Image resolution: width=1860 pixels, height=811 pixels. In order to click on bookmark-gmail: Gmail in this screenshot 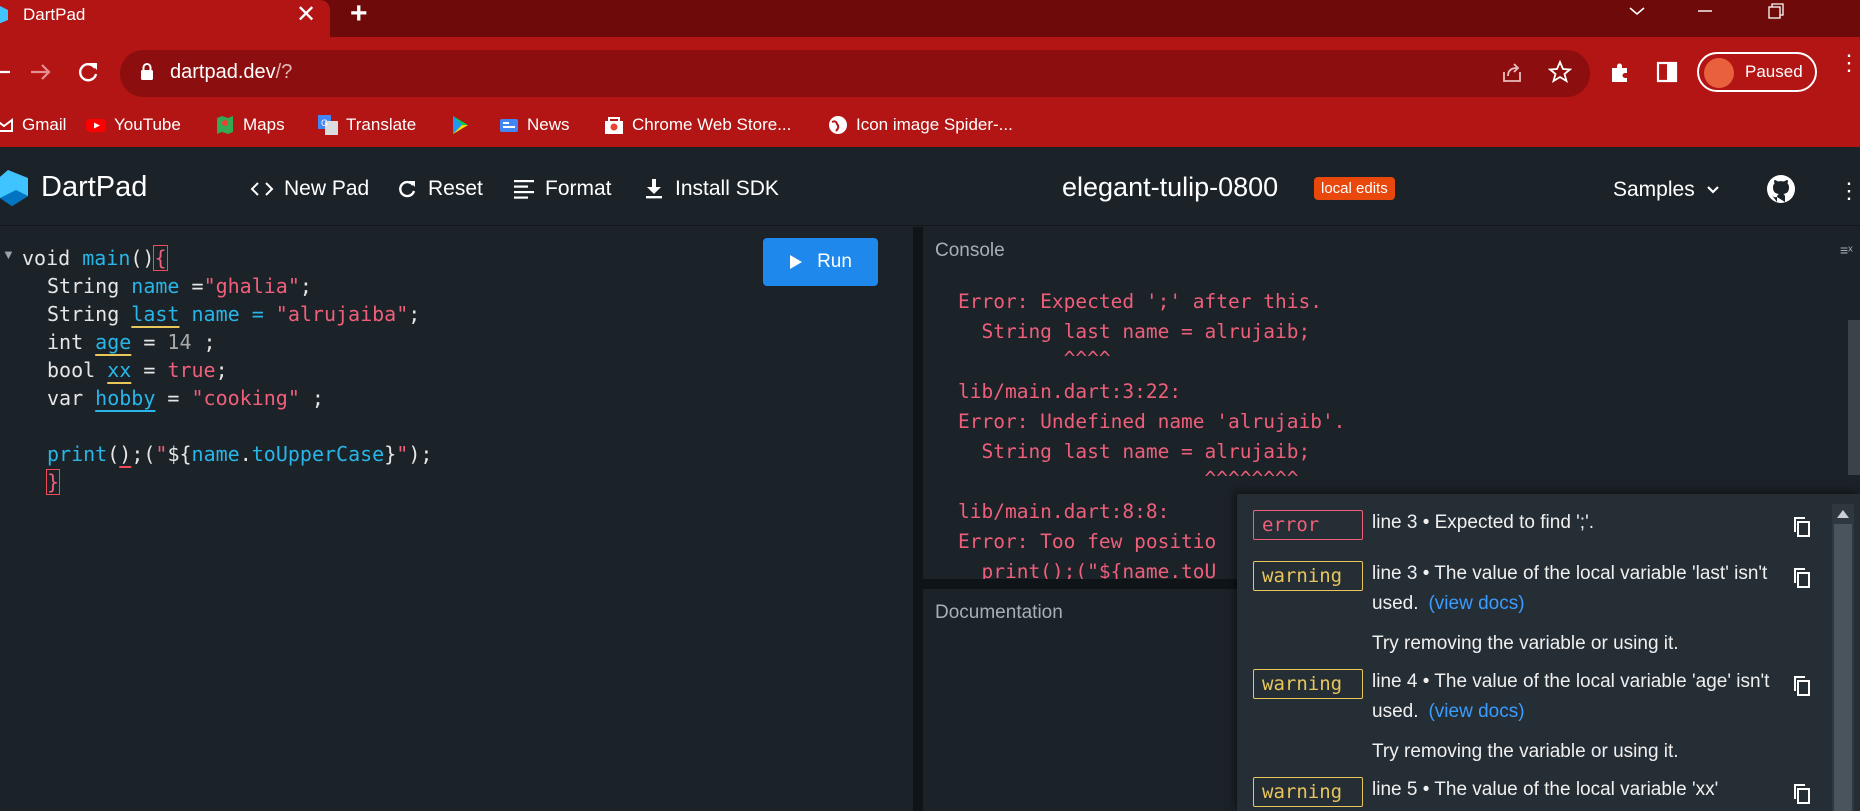, I will do `click(33, 125)`.